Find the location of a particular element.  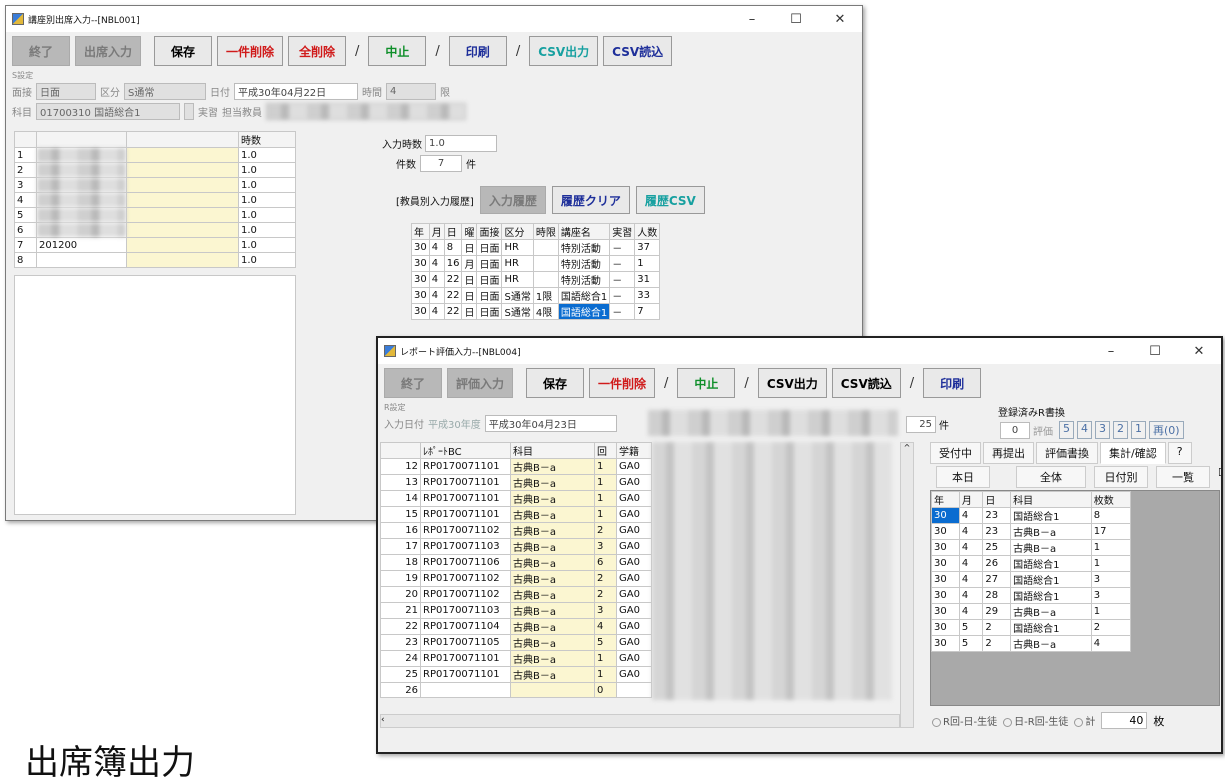

record-count-field: 25 is located at coordinates (921, 424).